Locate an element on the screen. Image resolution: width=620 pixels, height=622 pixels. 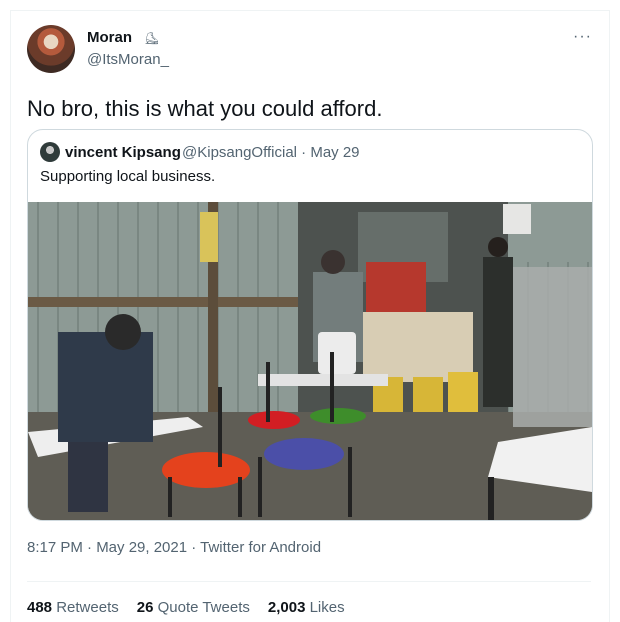
user-avatar is located at coordinates (51, 49).